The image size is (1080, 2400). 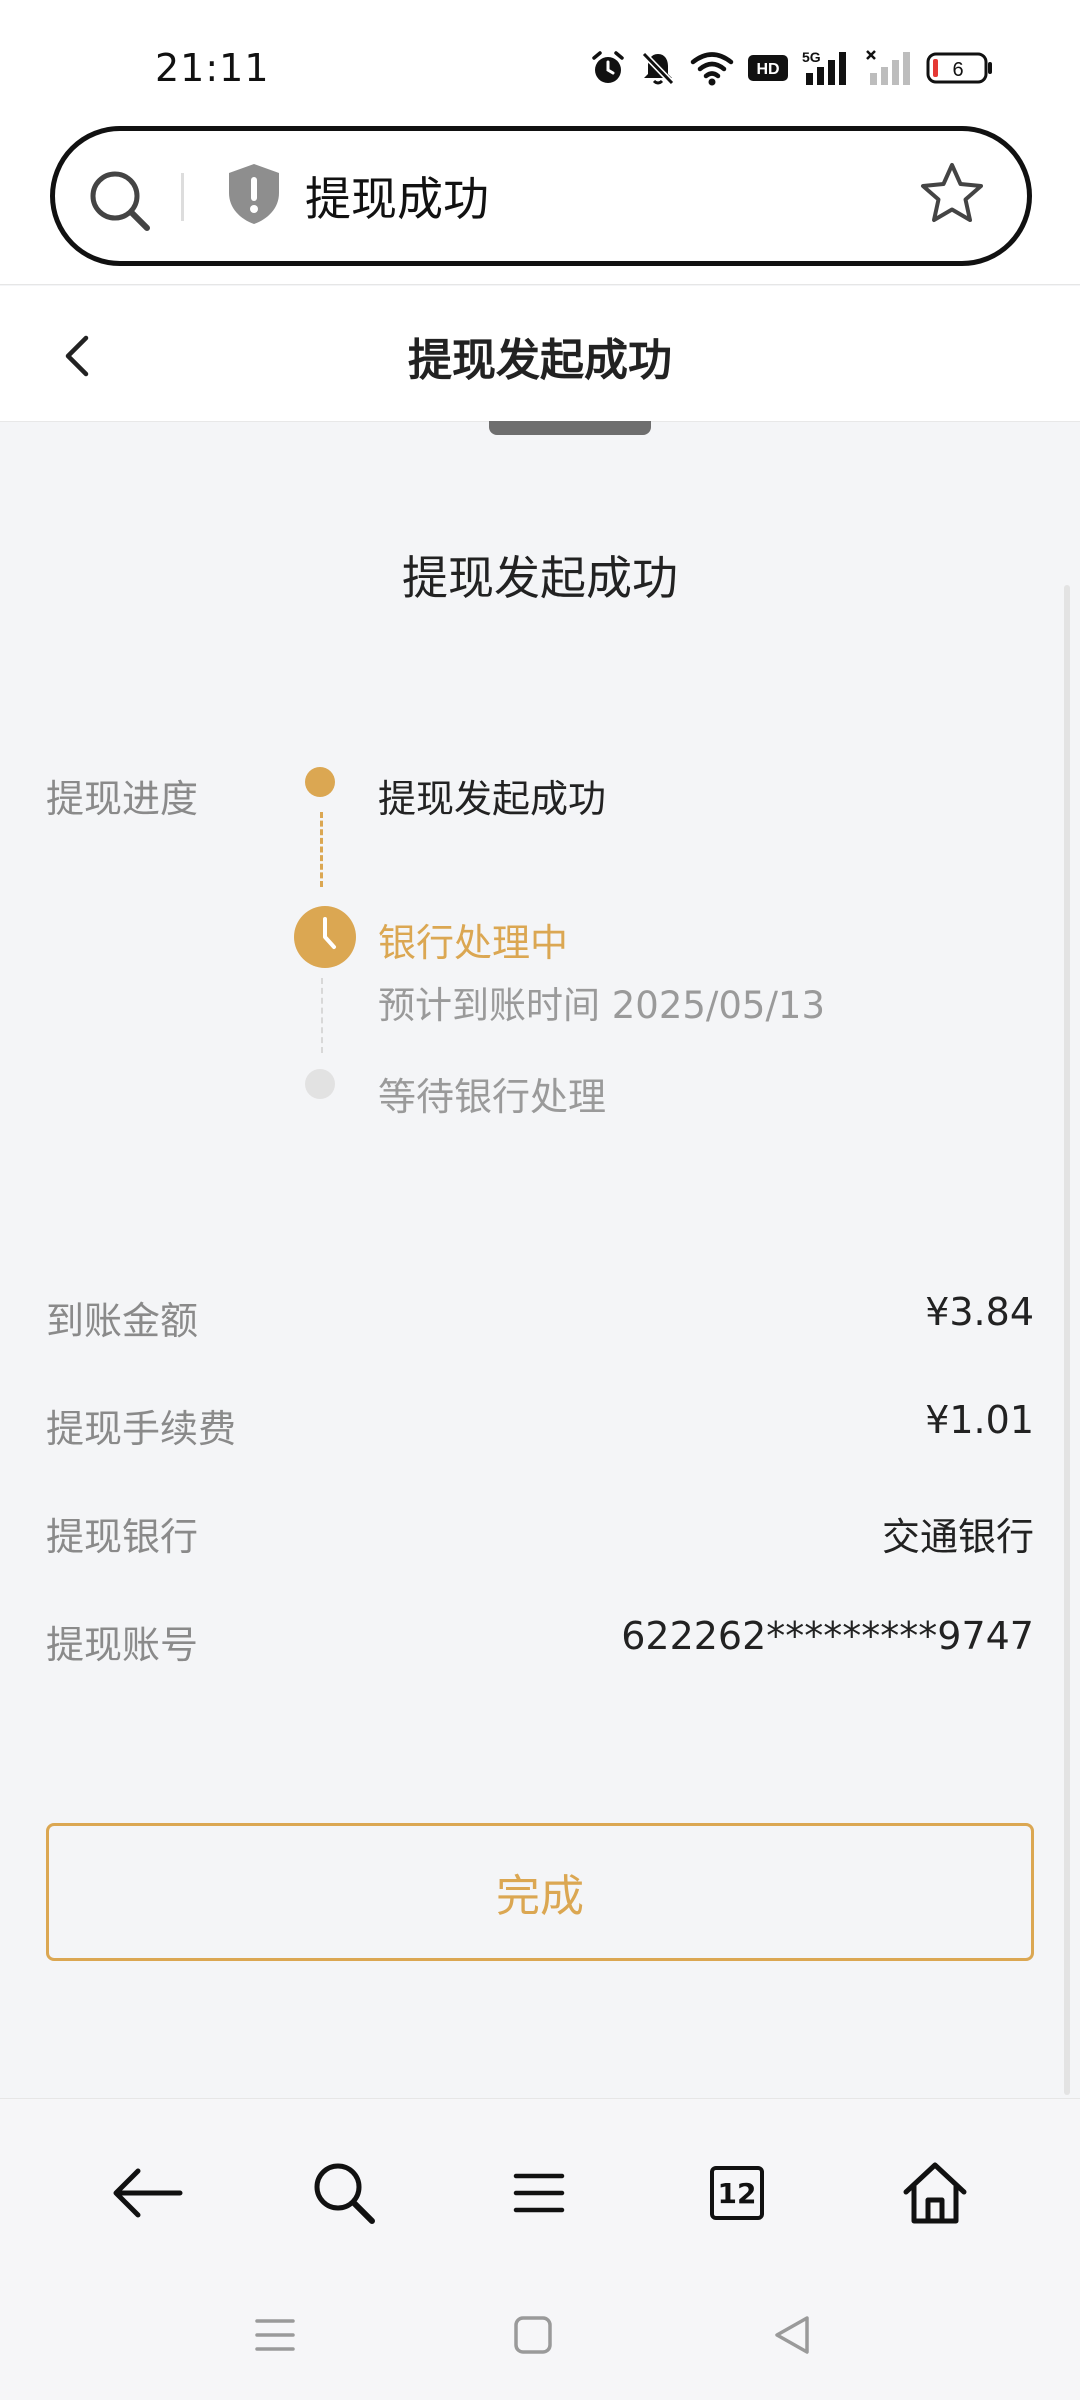 I want to click on mute-icon, so click(x=658, y=68).